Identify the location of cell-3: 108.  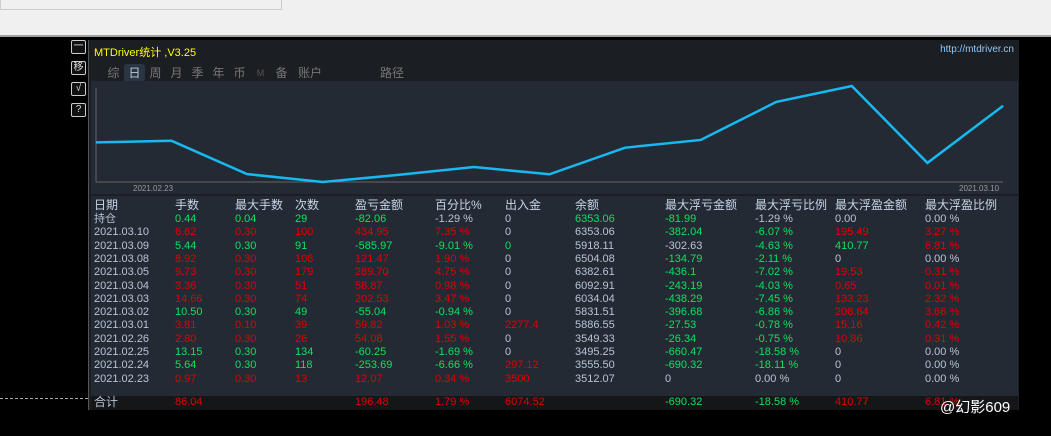
(304, 258).